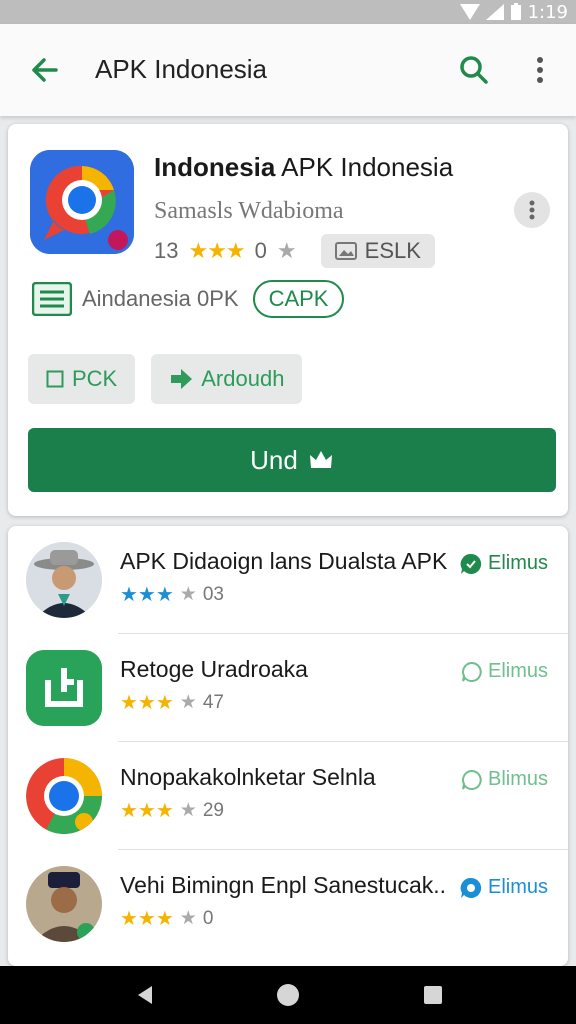  What do you see at coordinates (214, 669) in the screenshot?
I see `list-item-title: Retoge Uradroaka` at bounding box center [214, 669].